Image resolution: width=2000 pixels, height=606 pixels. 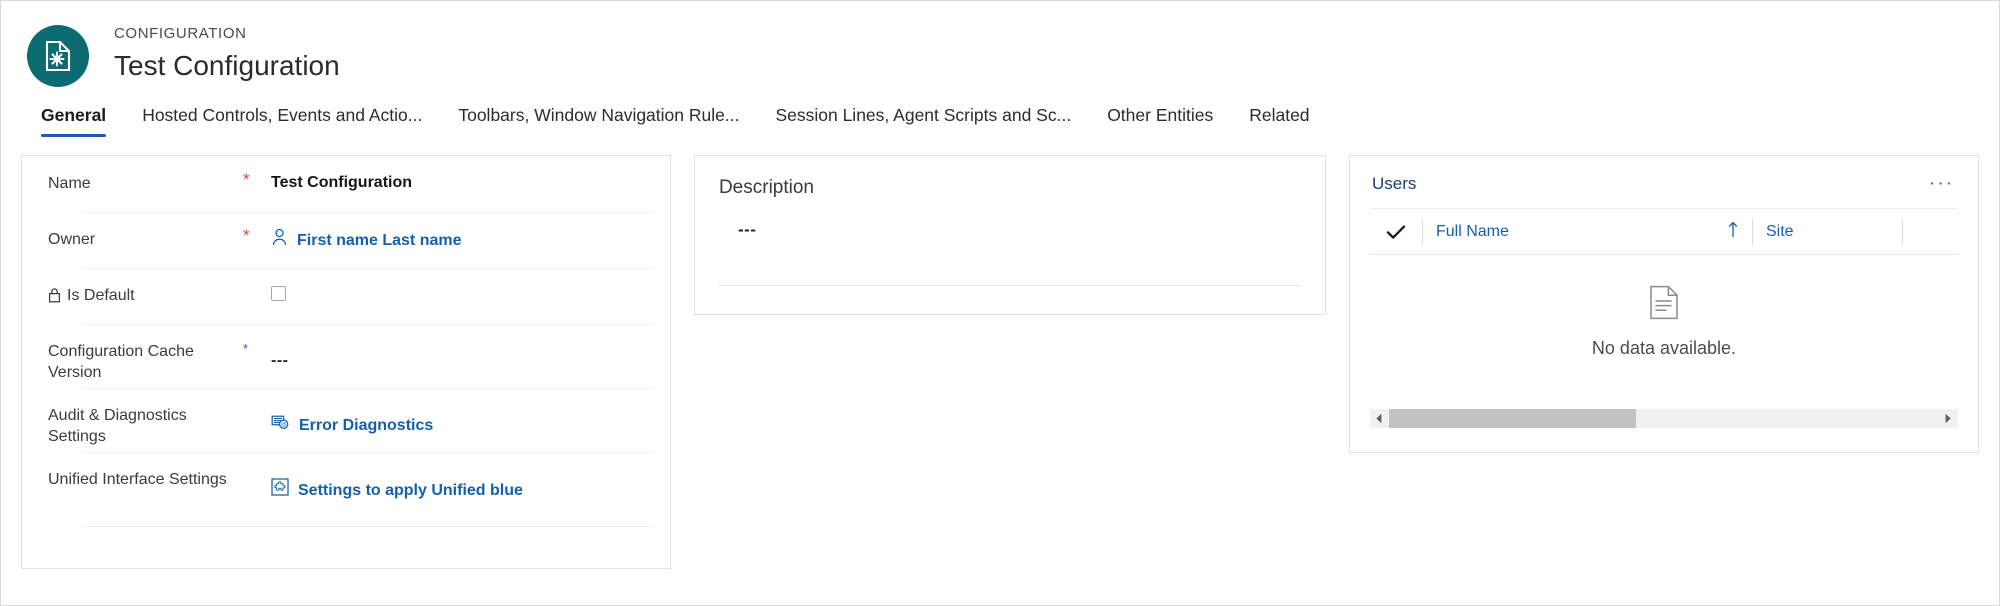 I want to click on configuration-document-gear-icon, so click(x=58, y=56).